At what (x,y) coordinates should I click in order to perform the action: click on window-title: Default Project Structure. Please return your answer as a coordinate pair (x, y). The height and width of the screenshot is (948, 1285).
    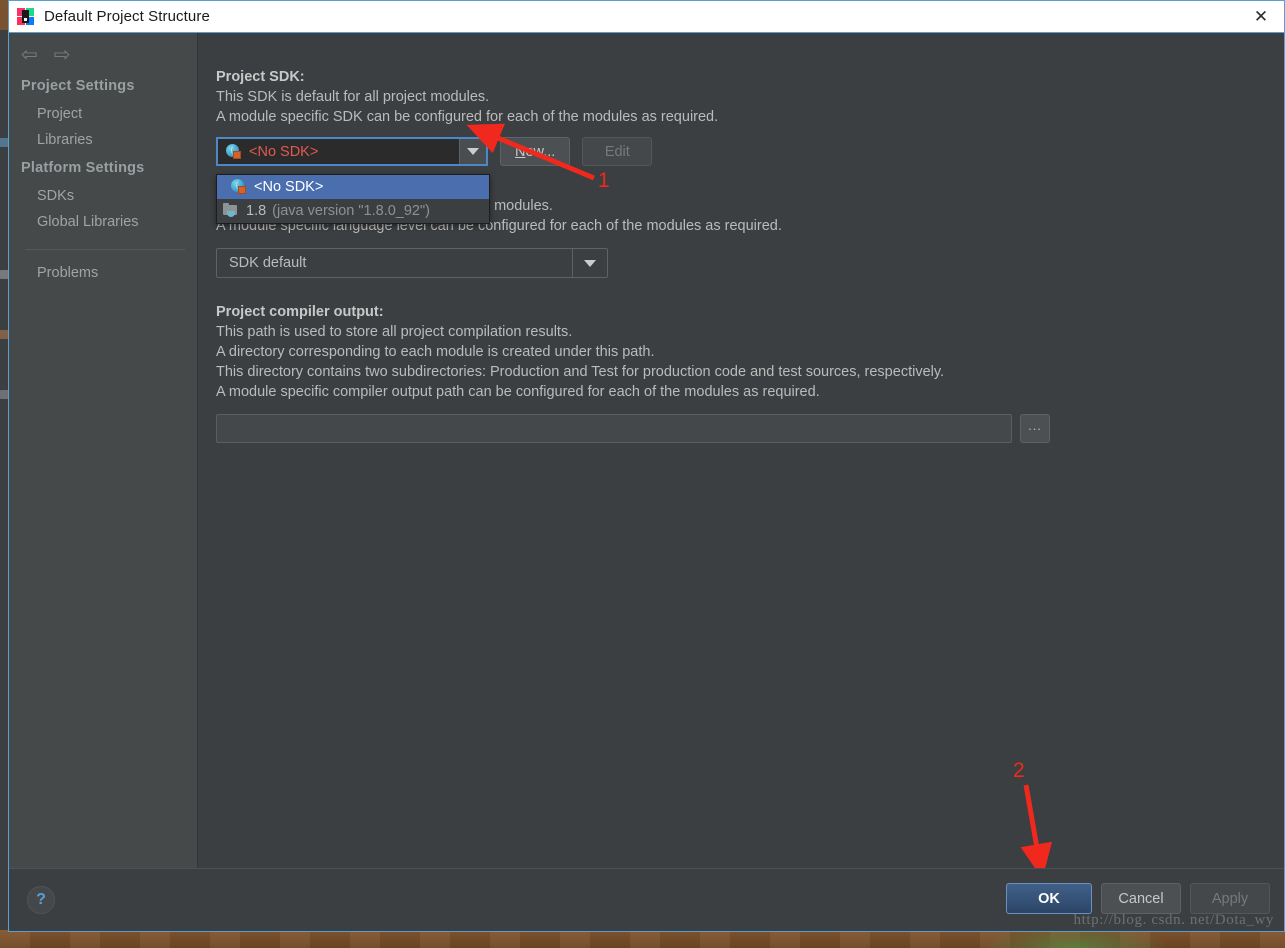
    Looking at the image, I should click on (127, 16).